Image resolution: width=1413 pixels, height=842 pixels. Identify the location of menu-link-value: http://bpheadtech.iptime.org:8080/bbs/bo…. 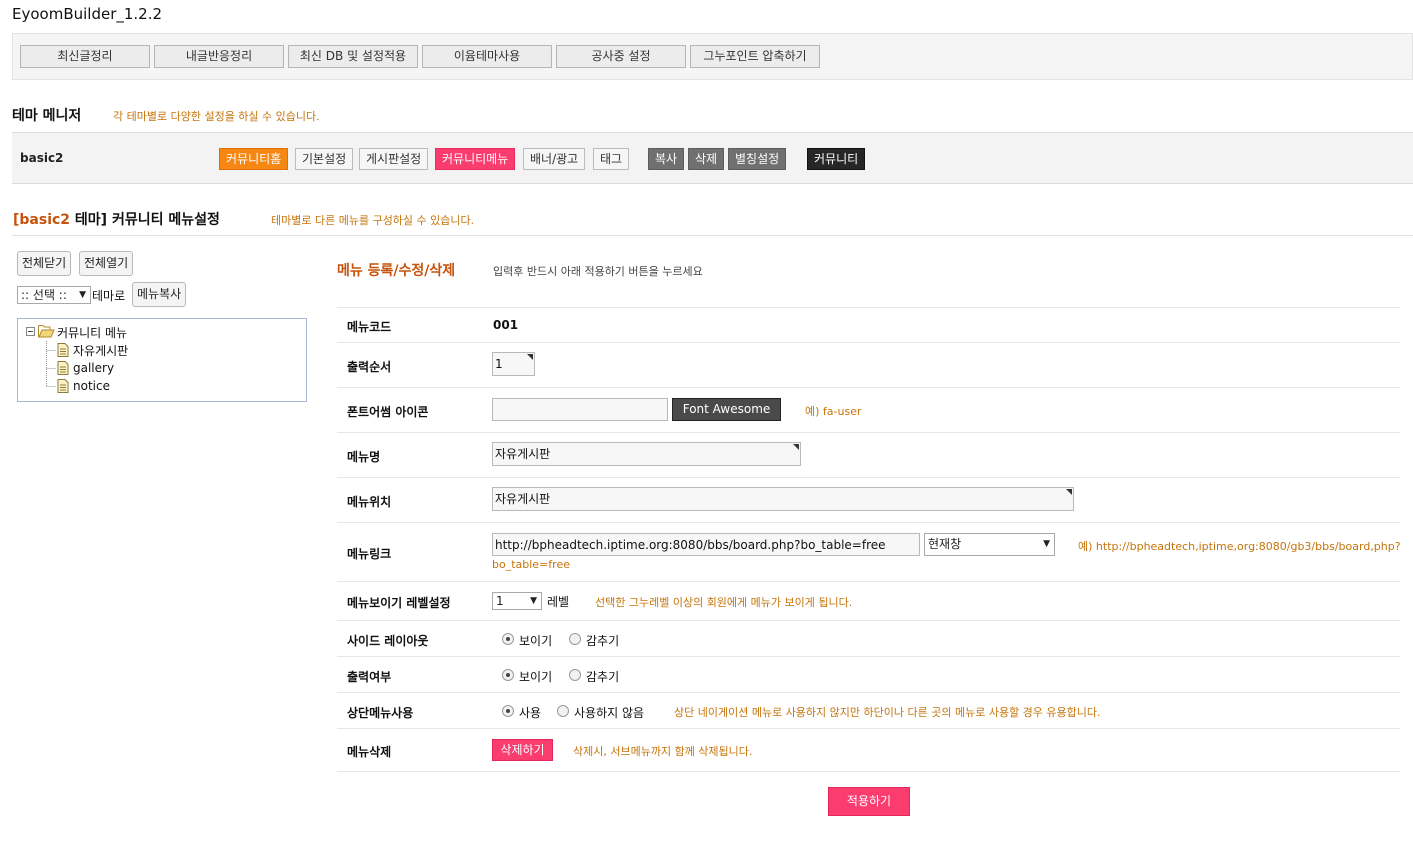
(690, 545).